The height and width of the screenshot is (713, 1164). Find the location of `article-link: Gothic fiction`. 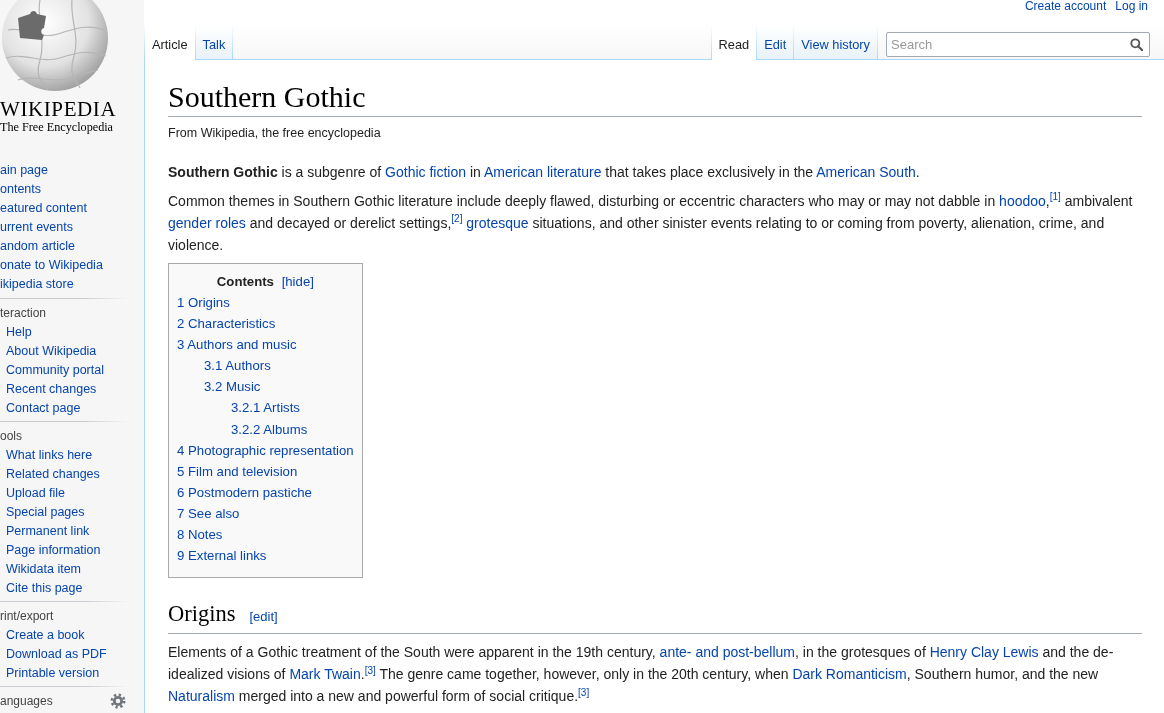

article-link: Gothic fiction is located at coordinates (425, 172).